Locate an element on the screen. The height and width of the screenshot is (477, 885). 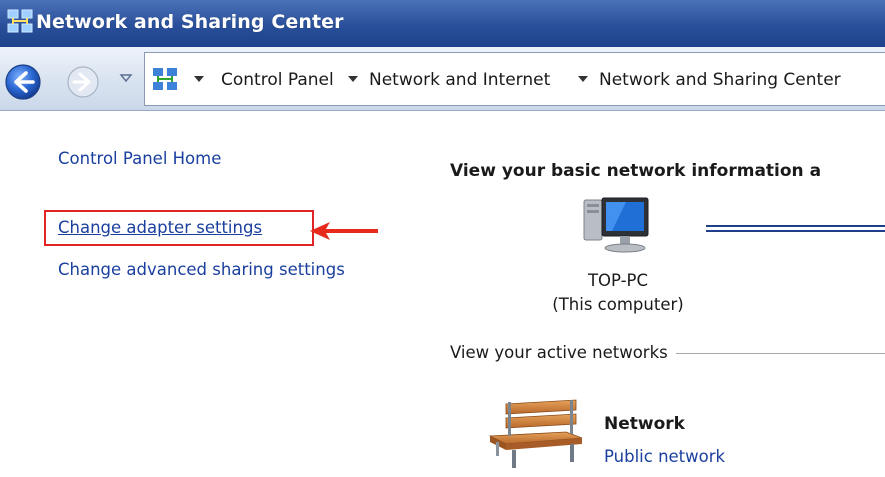
network-name: Network is located at coordinates (644, 424).